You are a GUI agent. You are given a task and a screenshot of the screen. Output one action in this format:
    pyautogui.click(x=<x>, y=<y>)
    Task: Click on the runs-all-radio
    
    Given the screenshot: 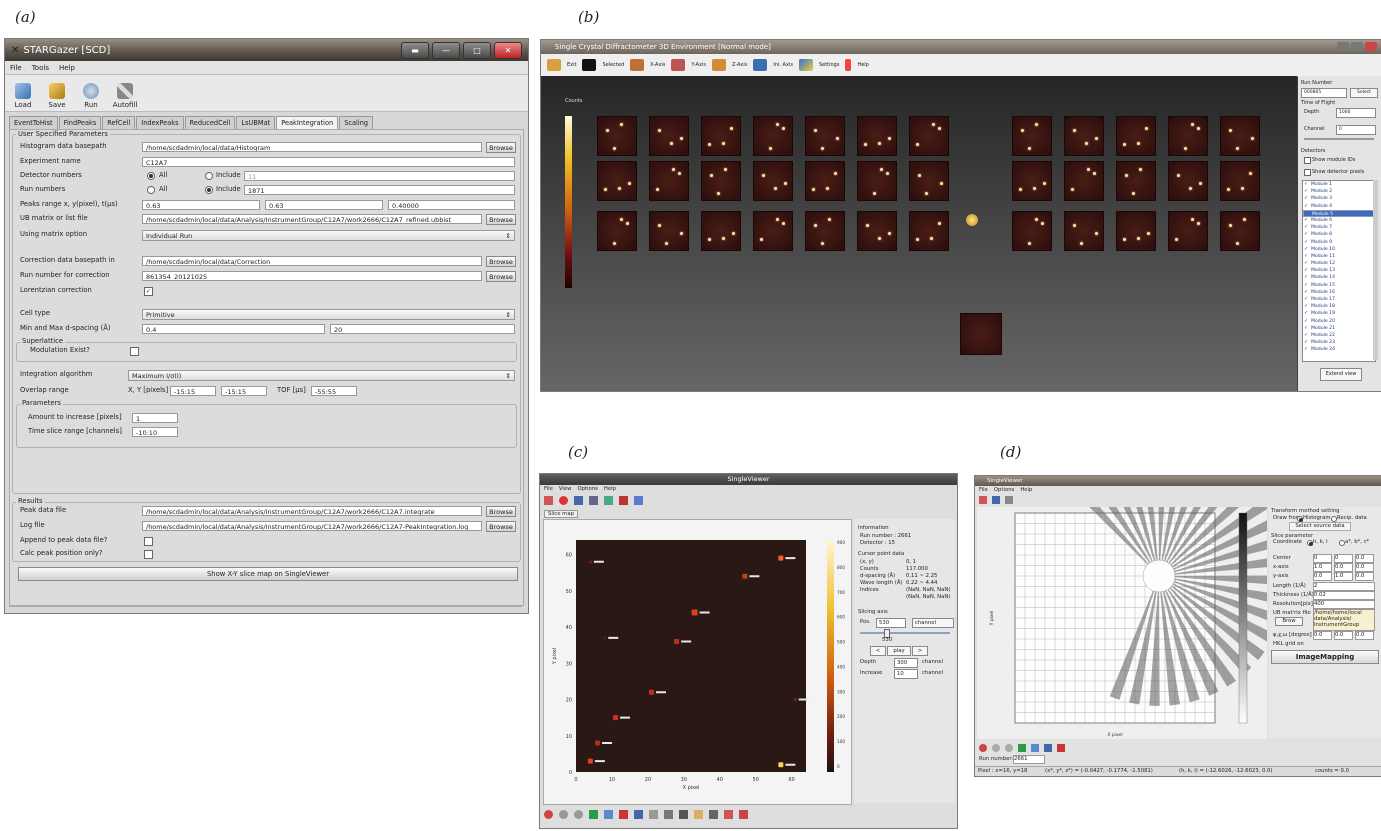 What is the action you would take?
    pyautogui.click(x=151, y=190)
    